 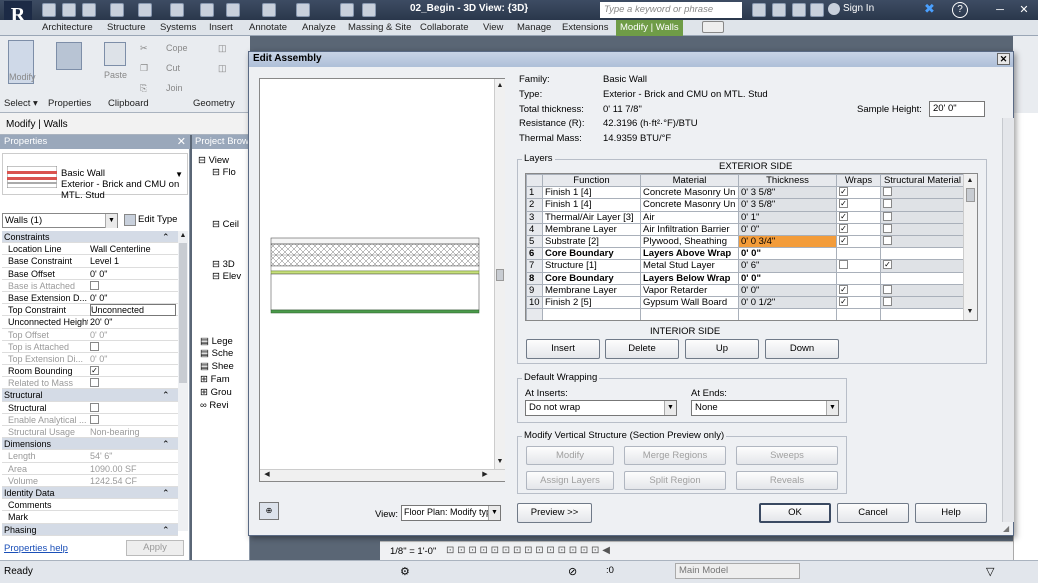 What do you see at coordinates (563, 349) in the screenshot?
I see `insert-button: Insert` at bounding box center [563, 349].